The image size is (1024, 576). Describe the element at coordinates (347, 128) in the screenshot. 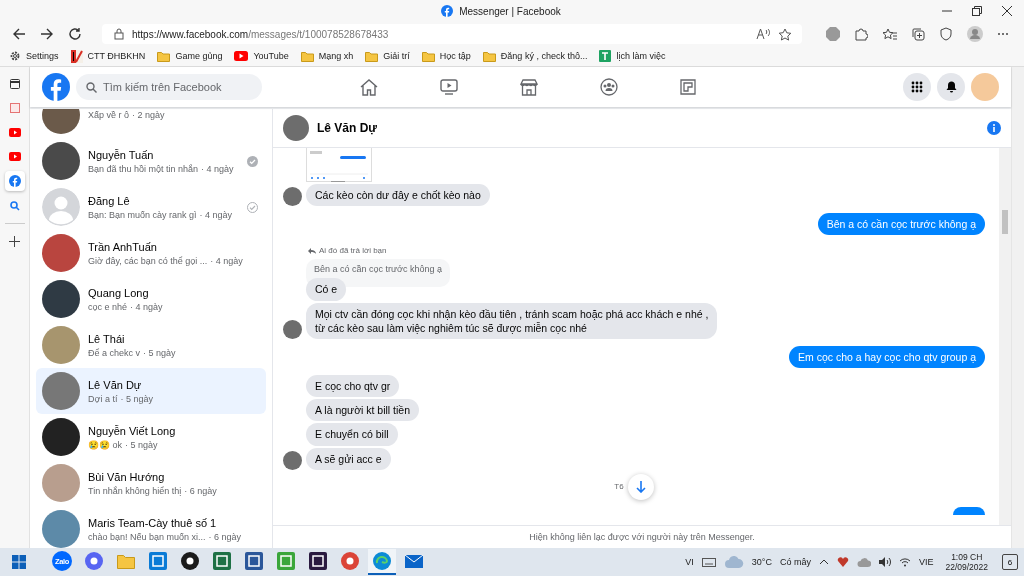

I see `contact-name: Lê Văn Dự` at that location.